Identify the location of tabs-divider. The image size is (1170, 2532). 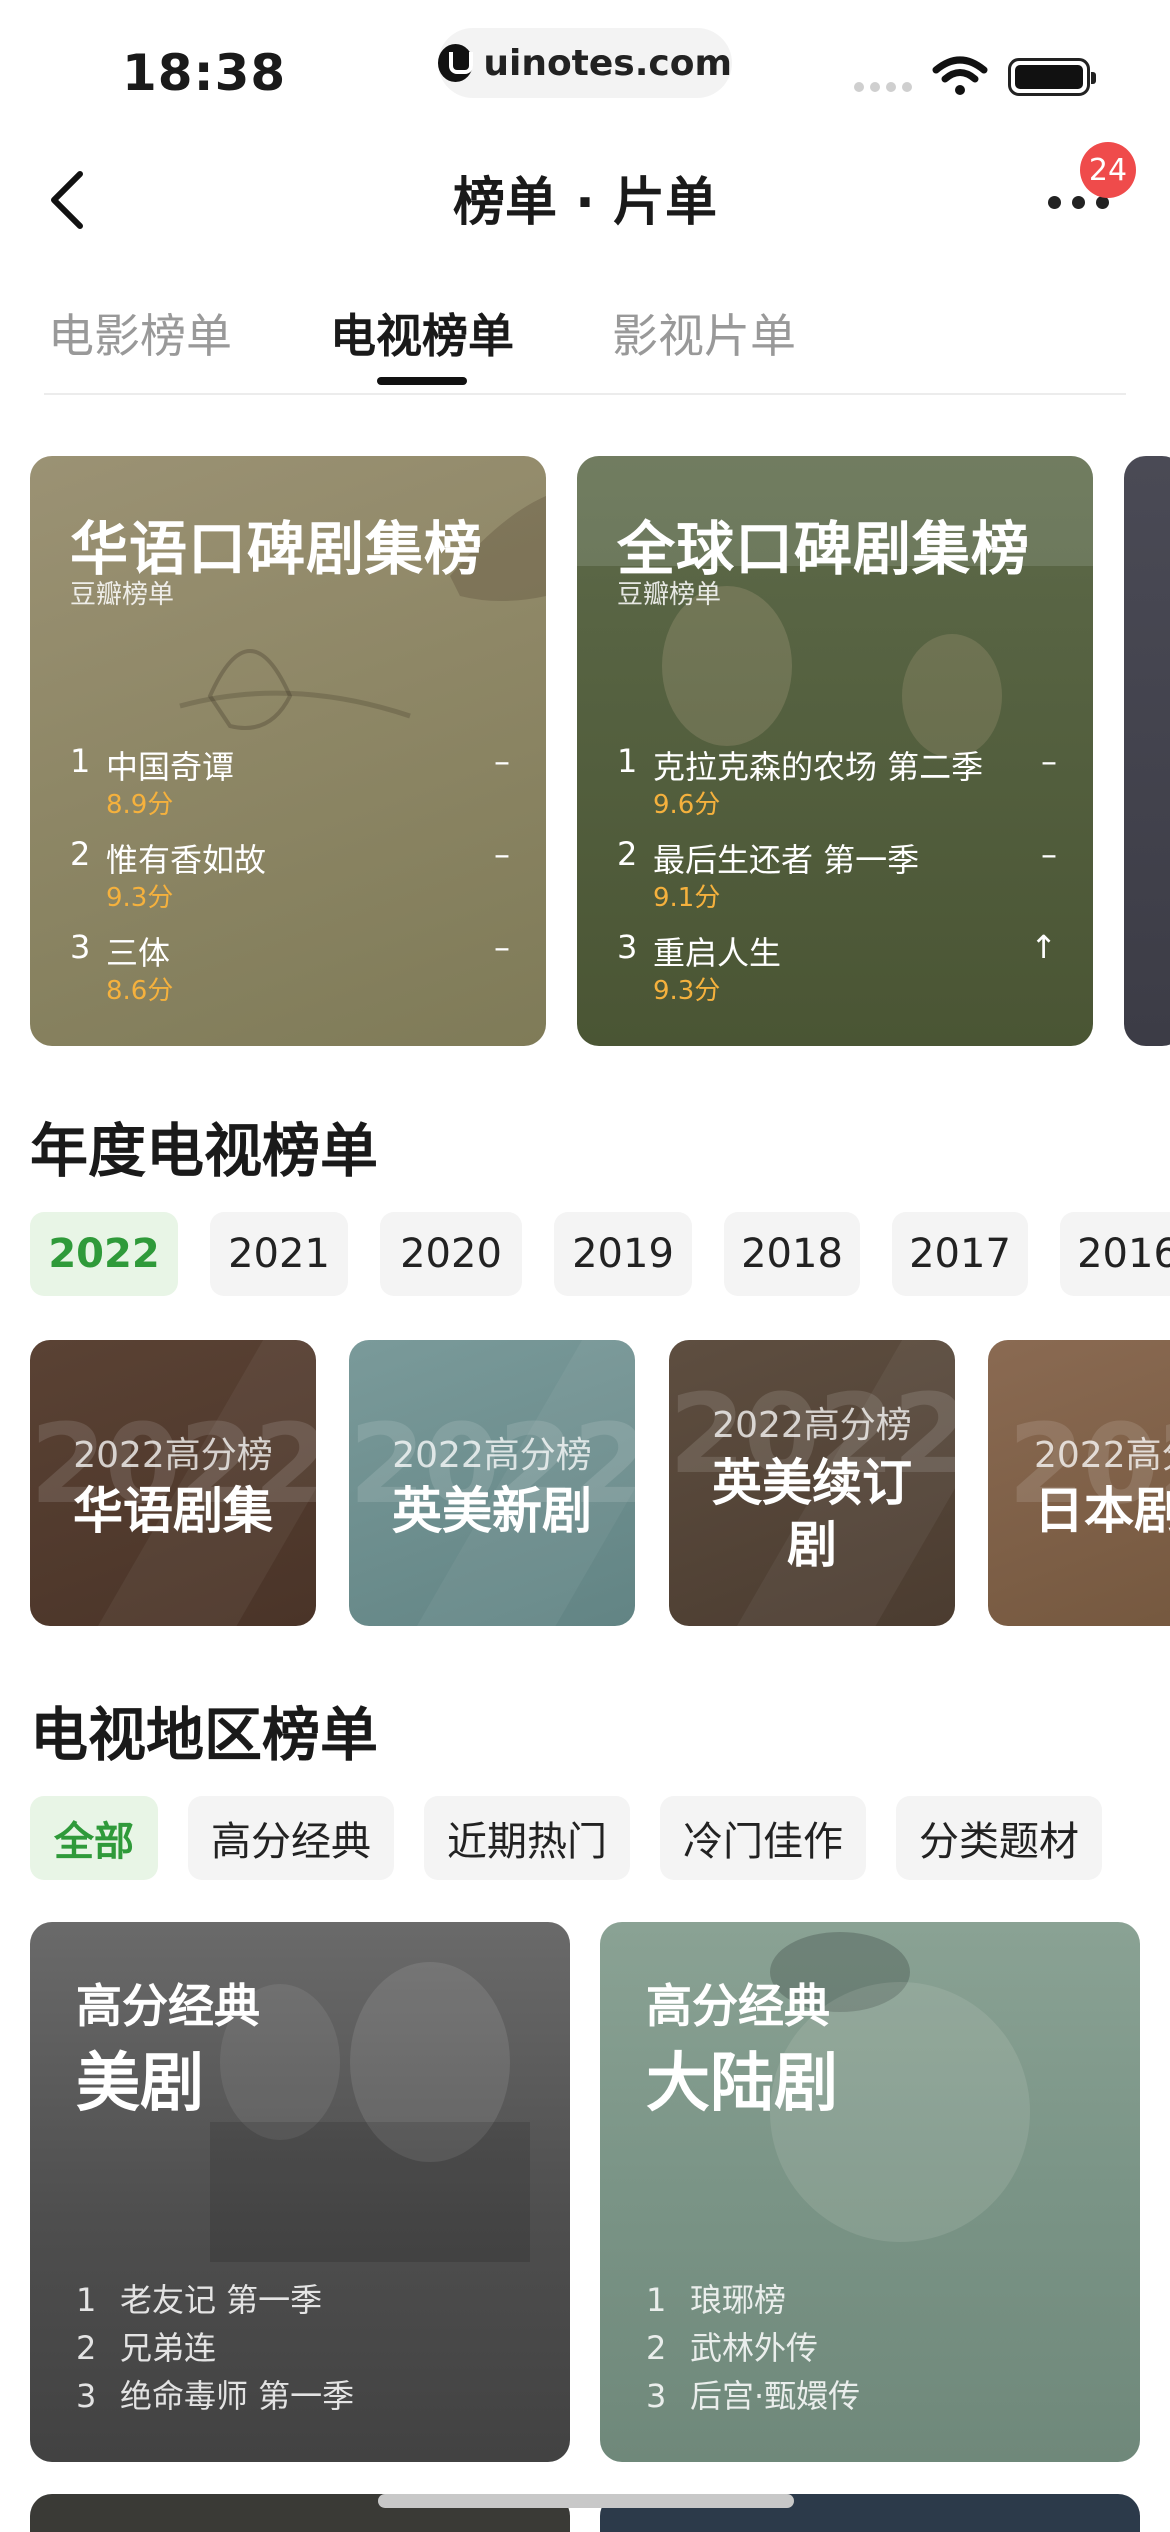
(585, 394).